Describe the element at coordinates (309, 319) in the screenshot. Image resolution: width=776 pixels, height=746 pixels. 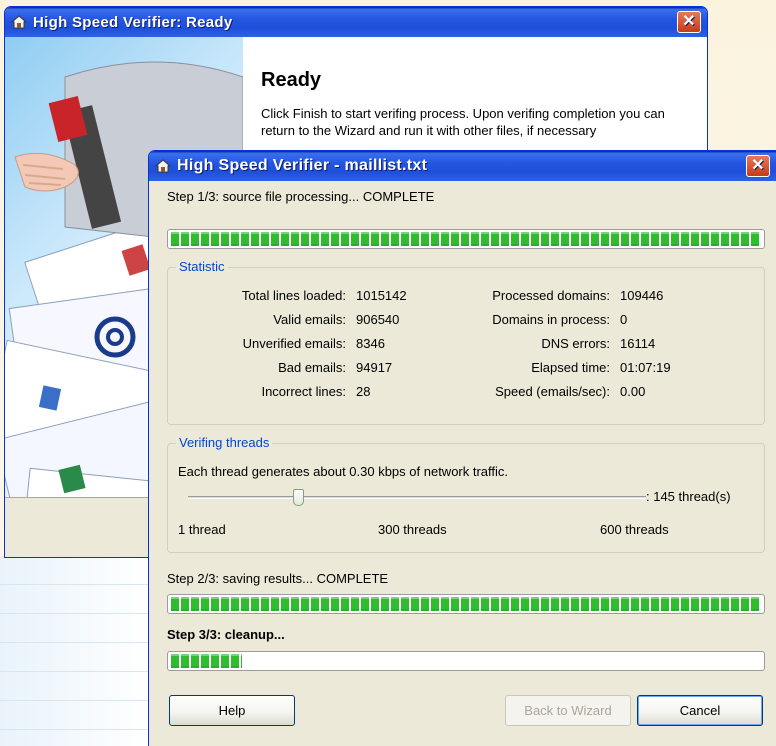
I see `left-label: Valid emails:` at that location.